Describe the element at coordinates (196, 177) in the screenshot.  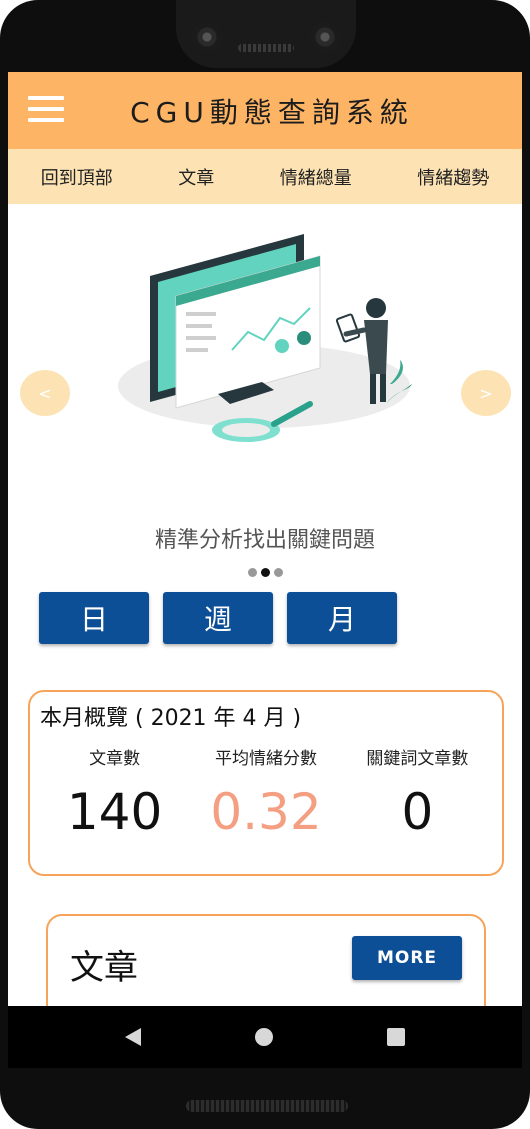
I see `nav-item-articles: 文章` at that location.